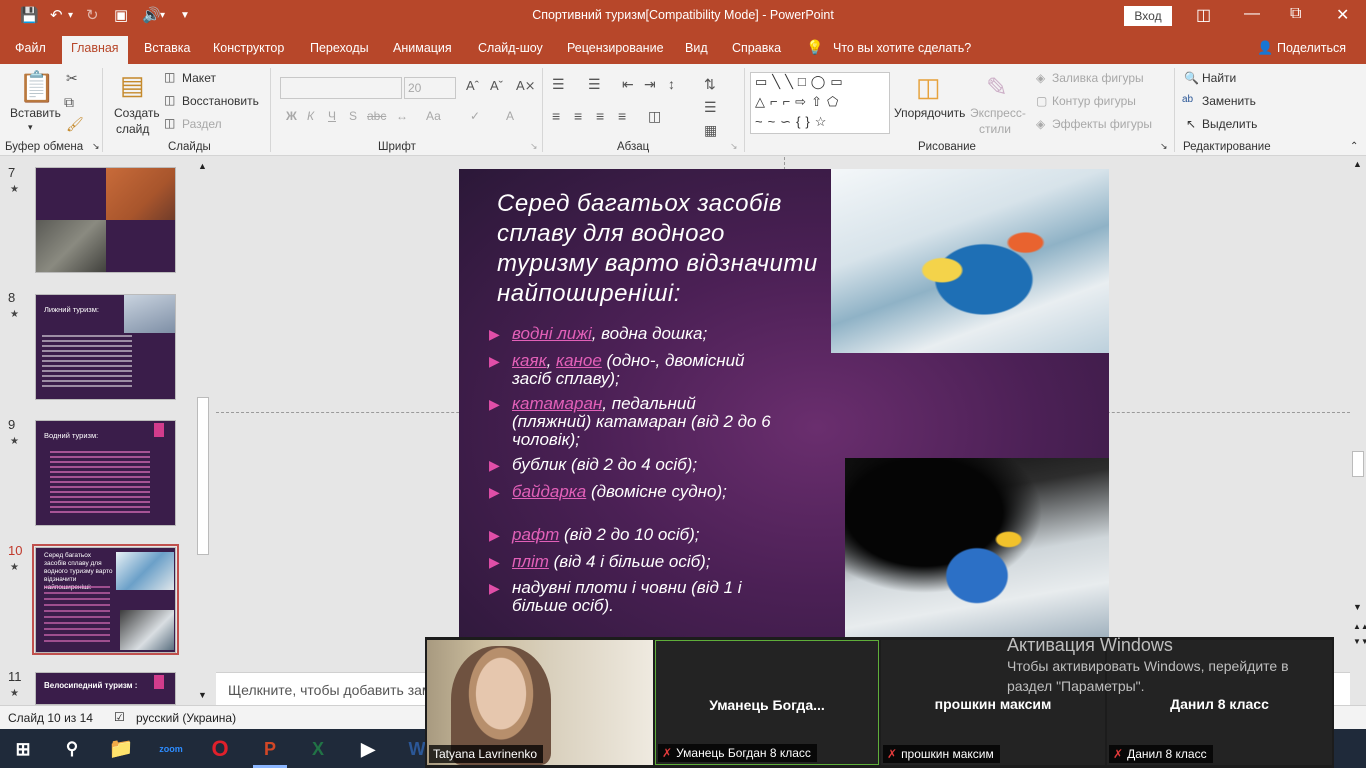 The width and height of the screenshot is (1366, 768). Describe the element at coordinates (433, 116) in the screenshot. I see `change-case-button: Аа` at that location.